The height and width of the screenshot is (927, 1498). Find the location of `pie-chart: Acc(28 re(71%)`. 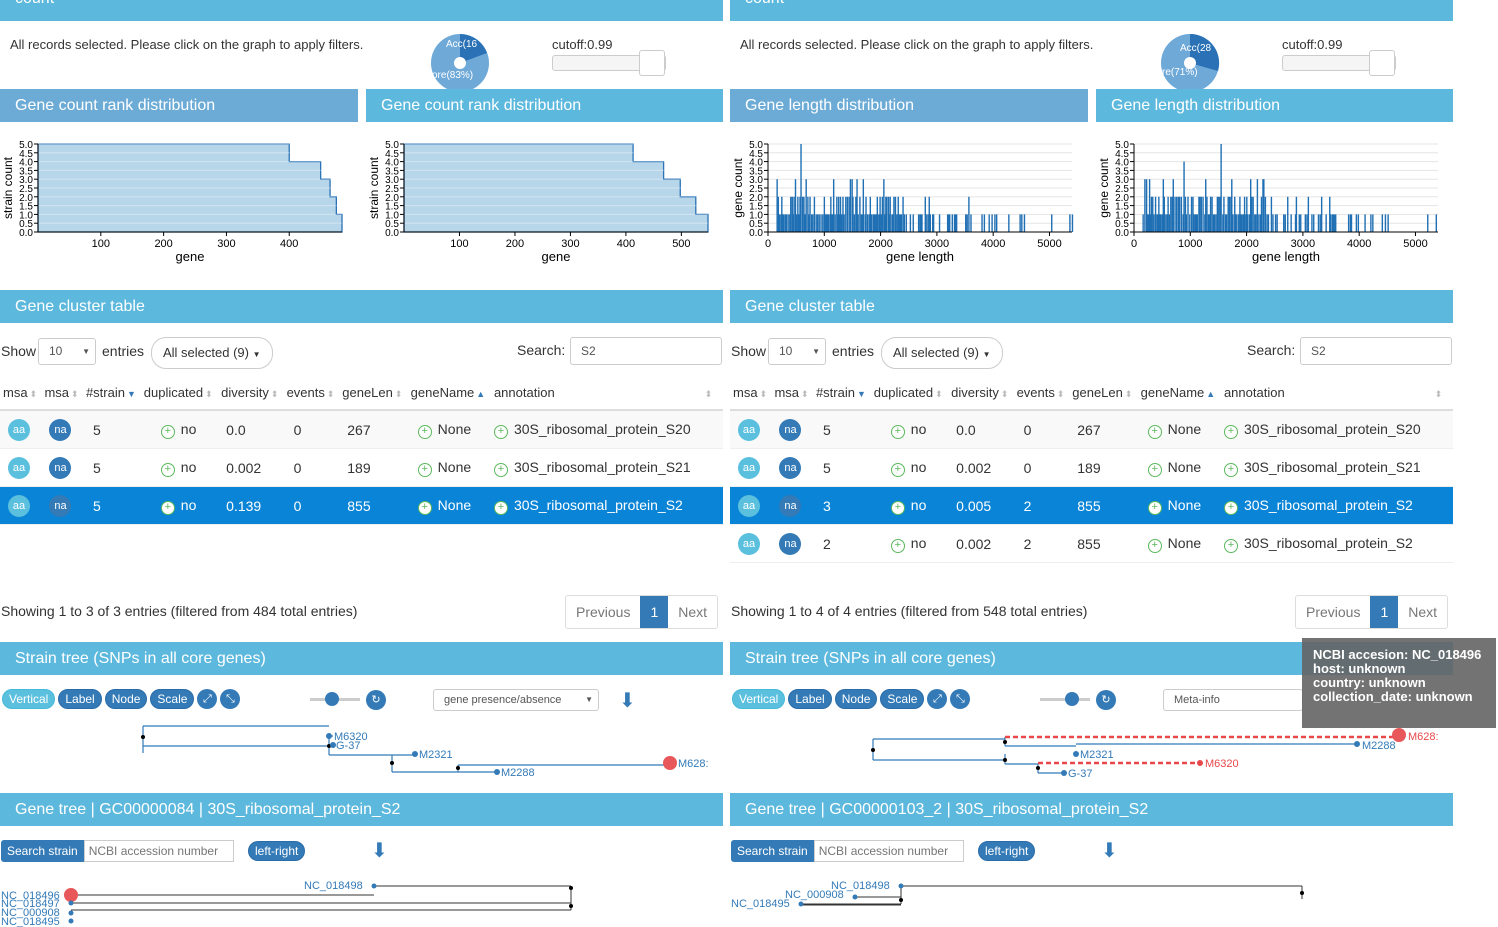

pie-chart: Acc(28 re(71%) is located at coordinates (1190, 63).